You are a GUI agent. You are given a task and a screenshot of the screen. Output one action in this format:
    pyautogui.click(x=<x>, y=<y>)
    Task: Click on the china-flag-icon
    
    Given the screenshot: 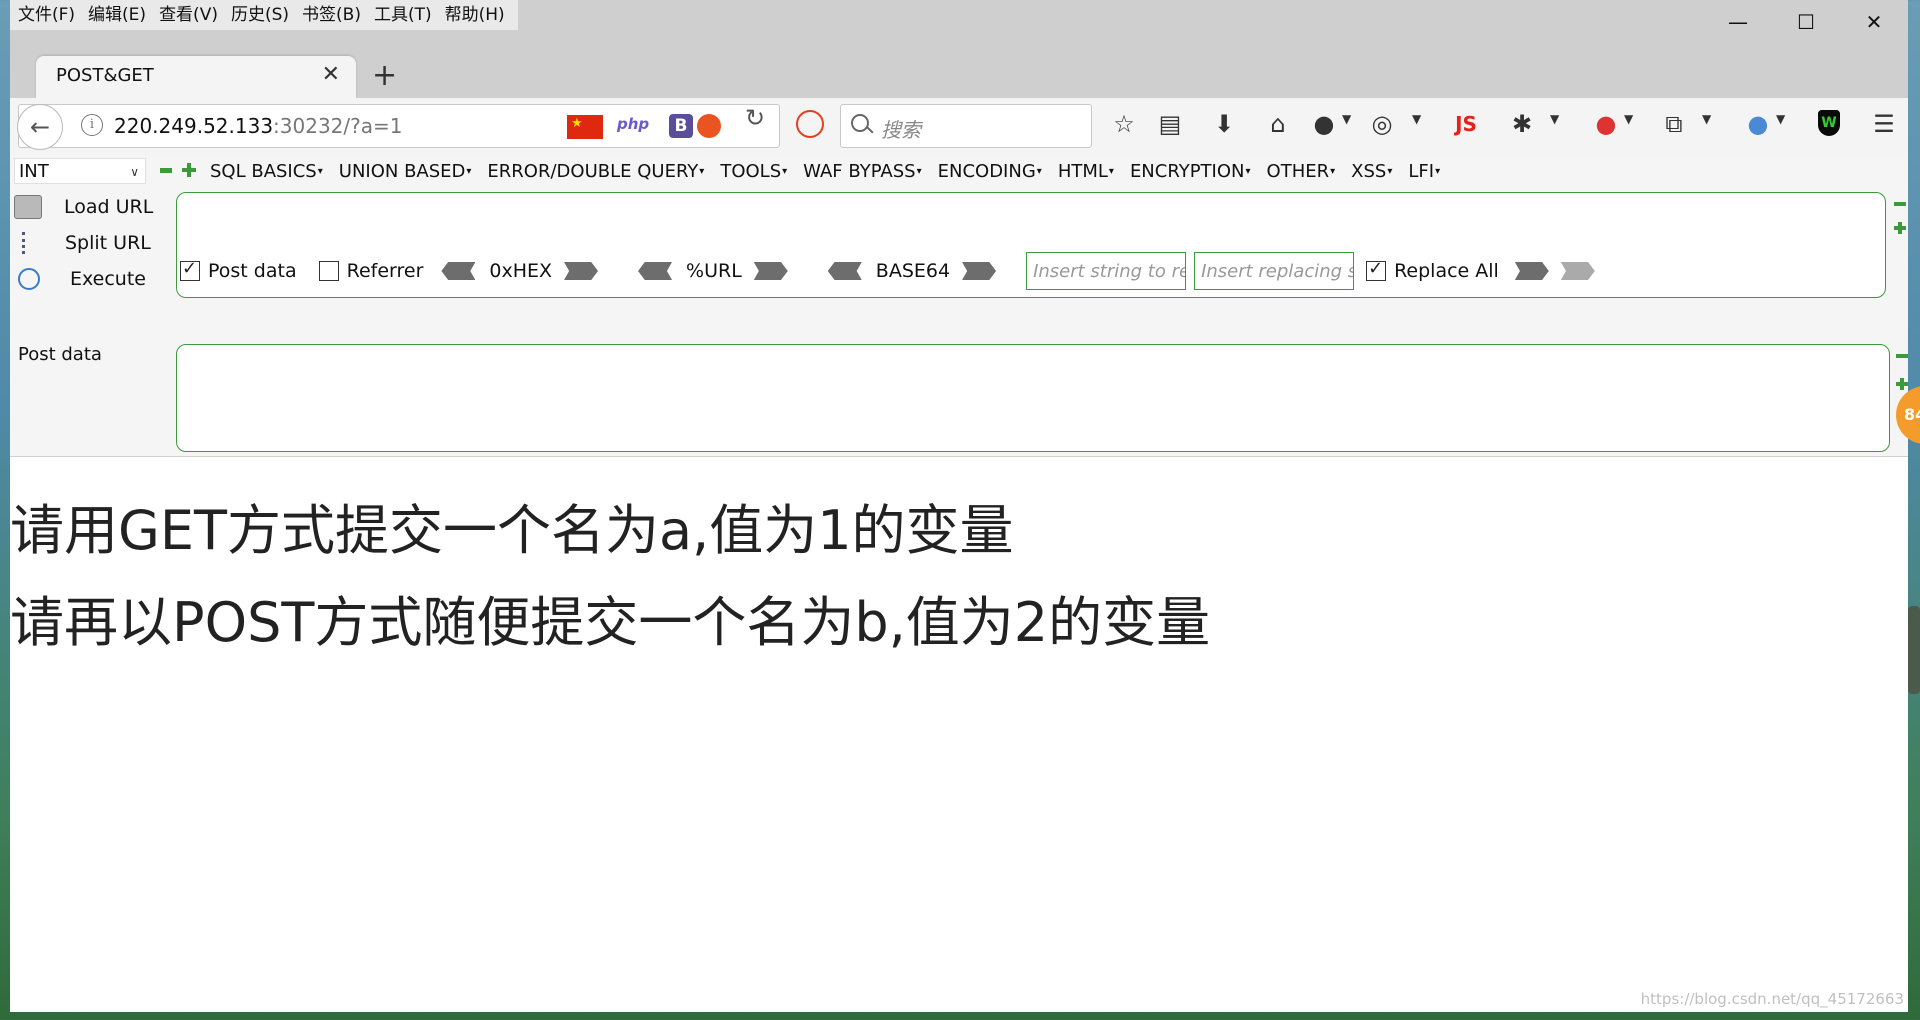 What is the action you would take?
    pyautogui.click(x=585, y=127)
    